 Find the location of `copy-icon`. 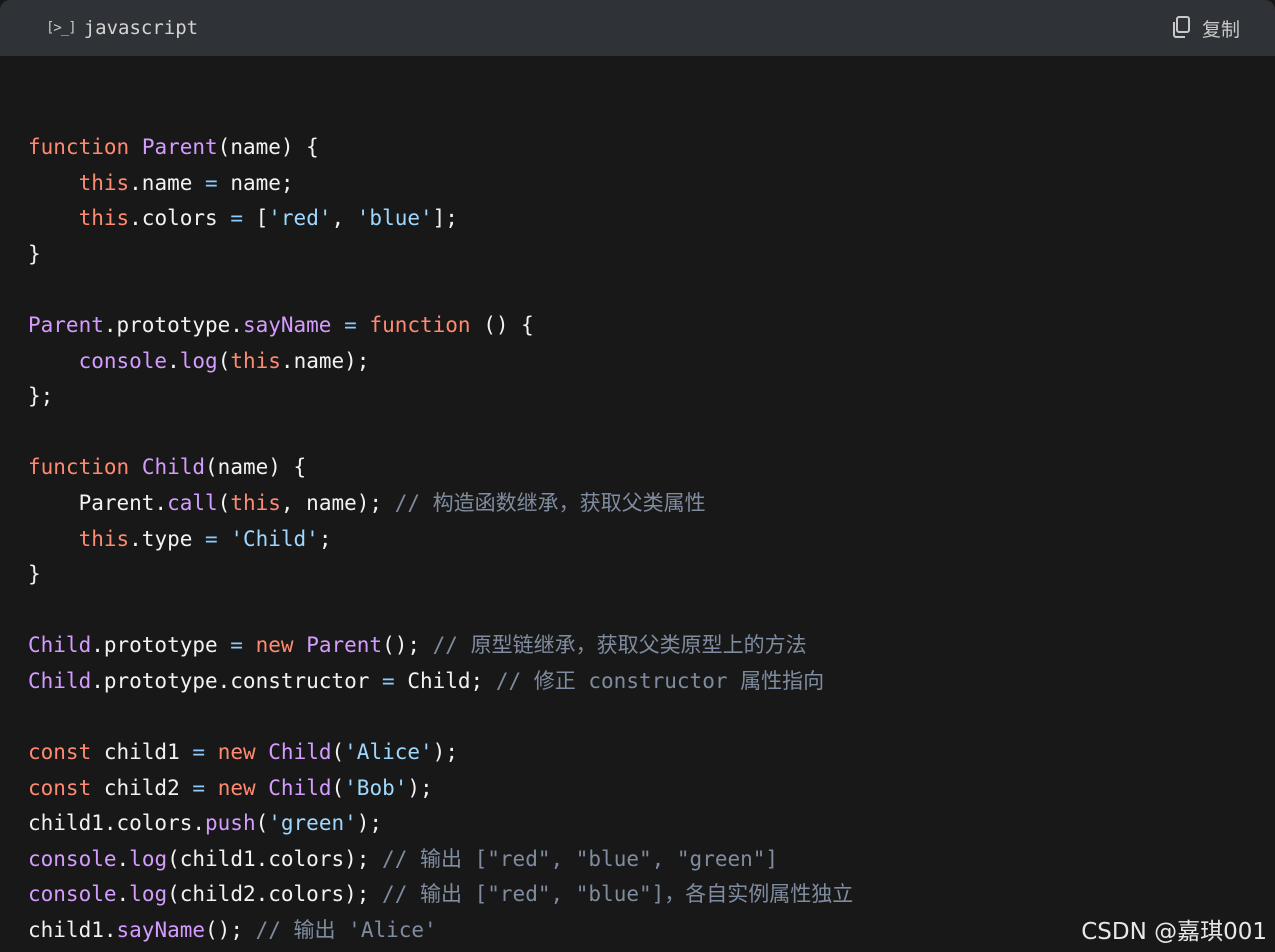

copy-icon is located at coordinates (1181, 28).